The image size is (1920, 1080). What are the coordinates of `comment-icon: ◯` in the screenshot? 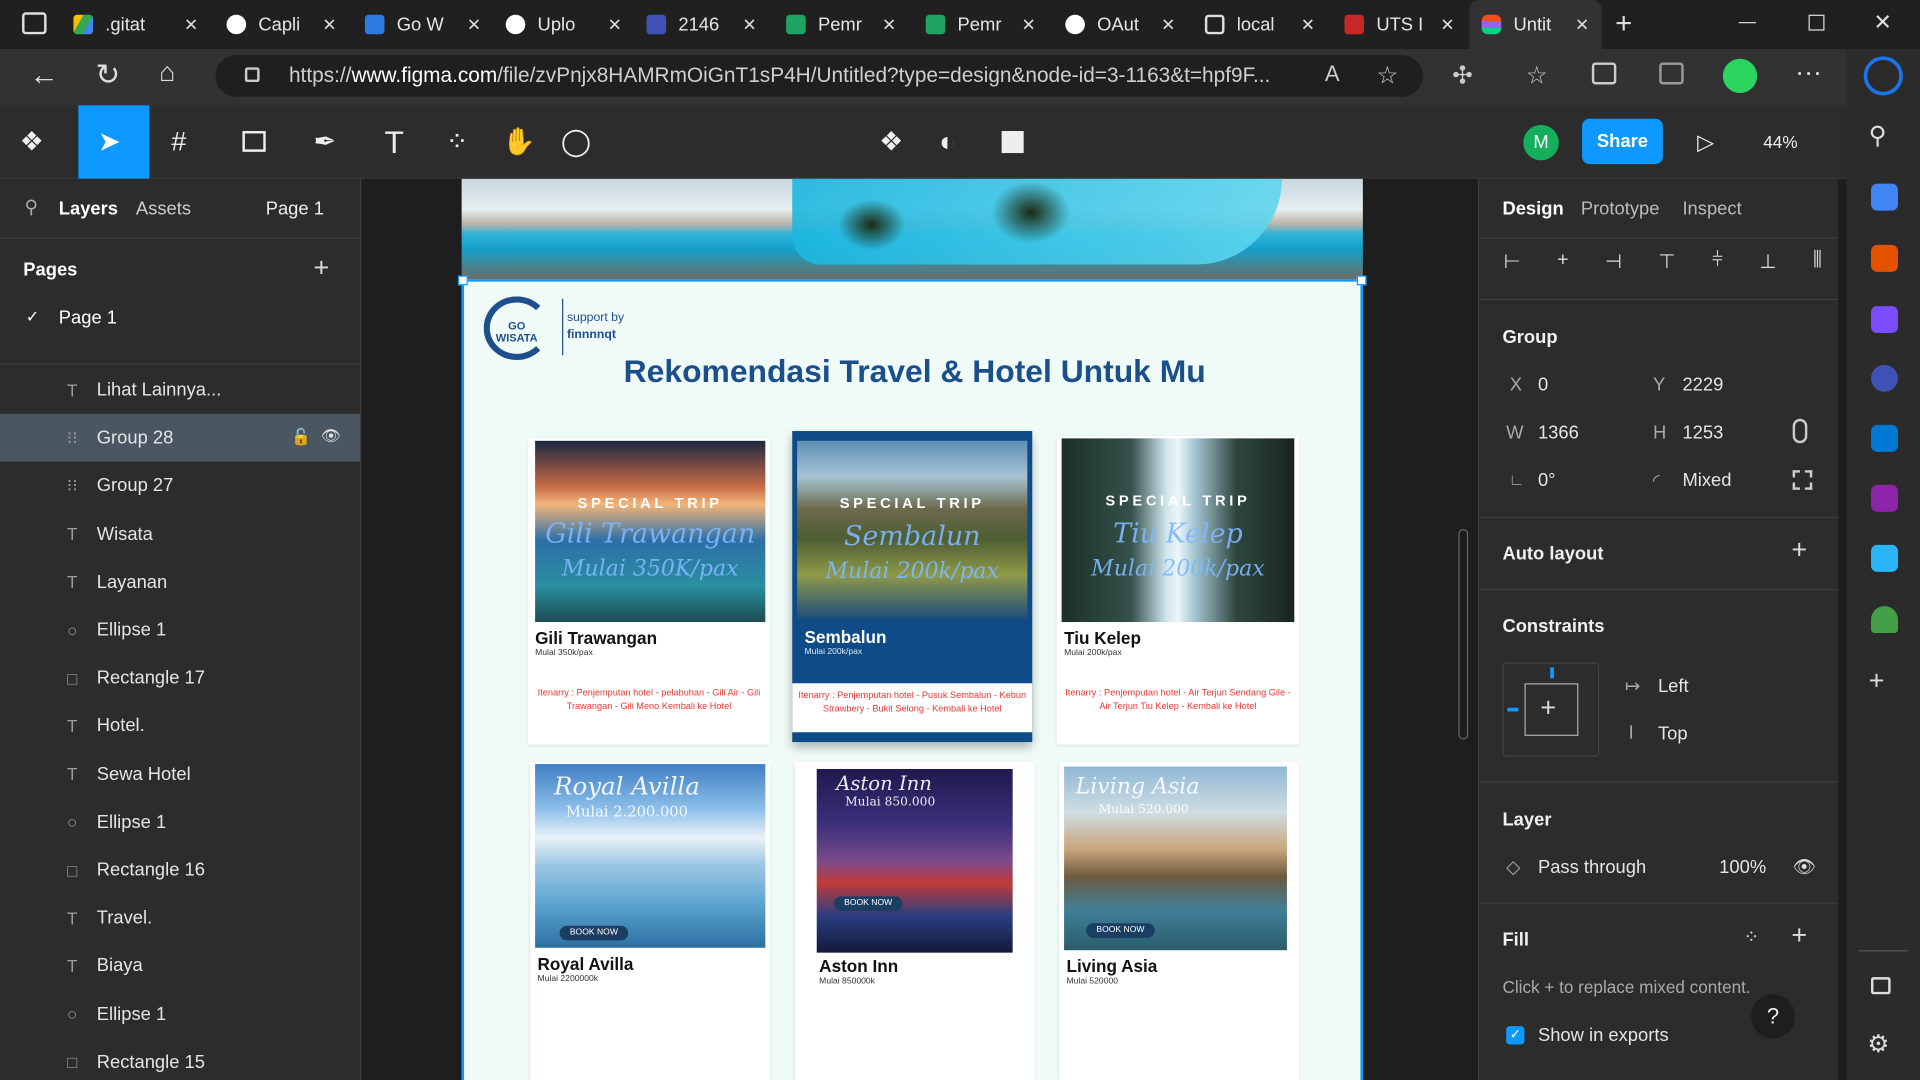 It's located at (576, 142).